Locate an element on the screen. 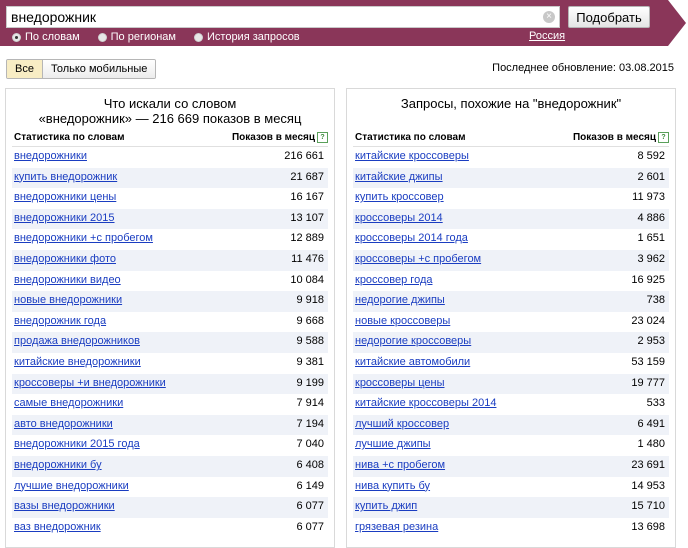 This screenshot has height=548, width=688. query-link: внедорожники 2015 года is located at coordinates (77, 444).